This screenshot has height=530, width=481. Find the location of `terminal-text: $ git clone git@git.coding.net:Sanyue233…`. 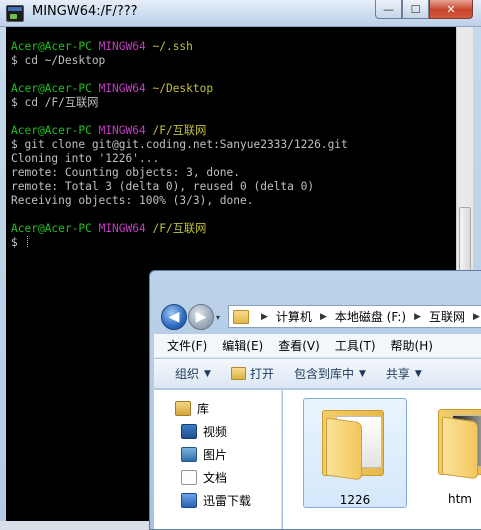

terminal-text: $ git clone git@git.coding.net:Sanyue233… is located at coordinates (179, 144).